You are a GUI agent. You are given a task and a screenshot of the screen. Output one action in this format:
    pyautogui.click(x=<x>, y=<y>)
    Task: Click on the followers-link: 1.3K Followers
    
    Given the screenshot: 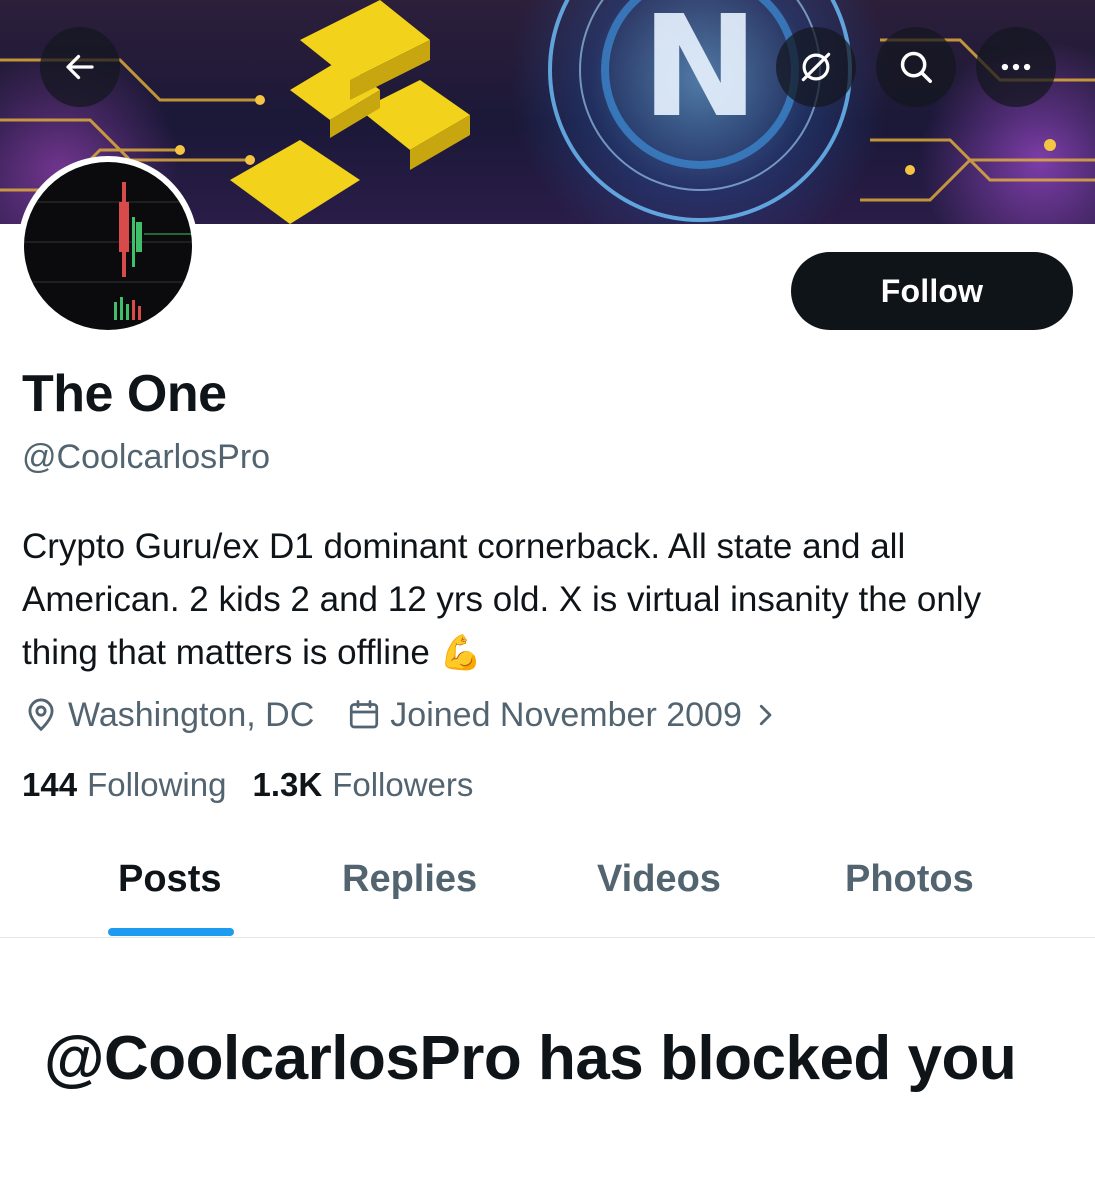 What is the action you would take?
    pyautogui.click(x=362, y=785)
    